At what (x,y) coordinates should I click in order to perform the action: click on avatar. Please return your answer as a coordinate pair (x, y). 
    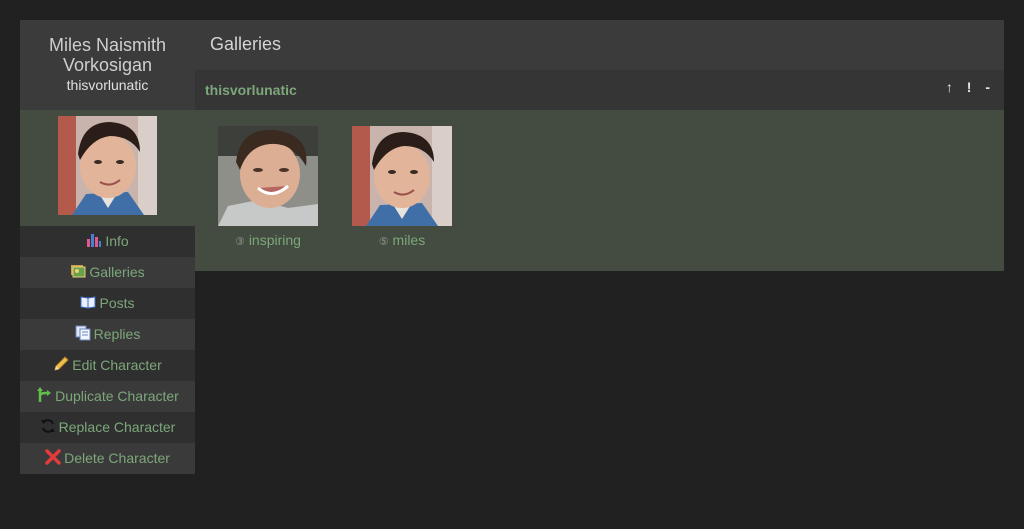
    Looking at the image, I should click on (107, 165).